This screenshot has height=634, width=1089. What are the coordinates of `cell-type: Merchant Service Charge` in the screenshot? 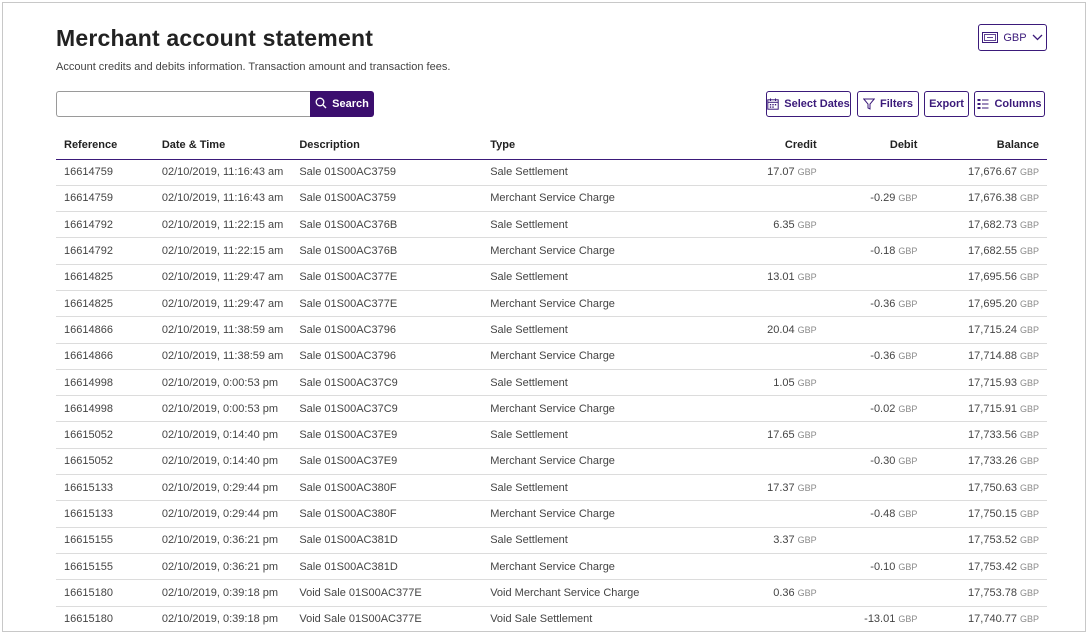 It's located at (596, 304).